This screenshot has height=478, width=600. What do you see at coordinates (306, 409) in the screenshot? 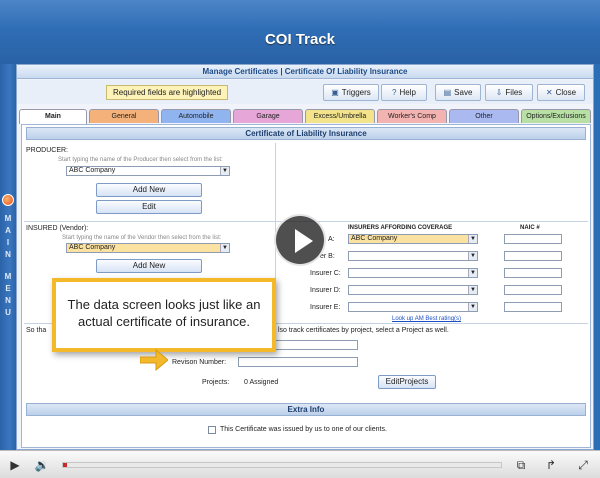
I see `extra-info-title: Extra Info` at bounding box center [306, 409].